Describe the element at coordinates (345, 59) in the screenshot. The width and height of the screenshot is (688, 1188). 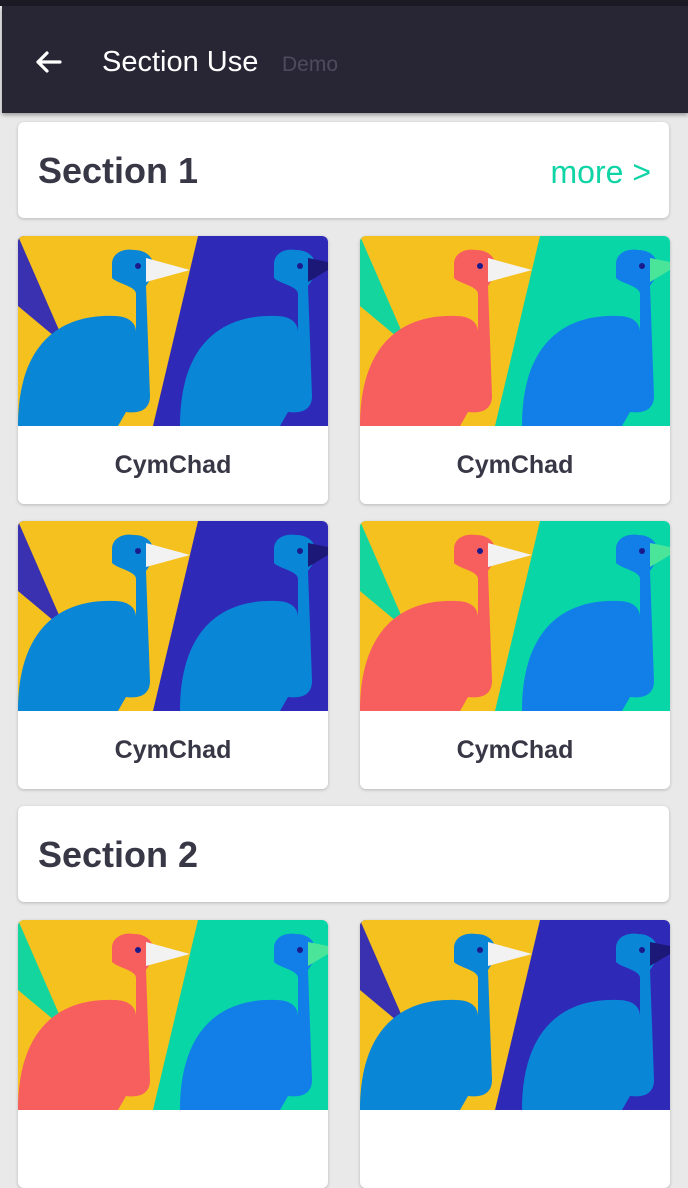
I see `app-toolbar: Section Use Demo` at that location.